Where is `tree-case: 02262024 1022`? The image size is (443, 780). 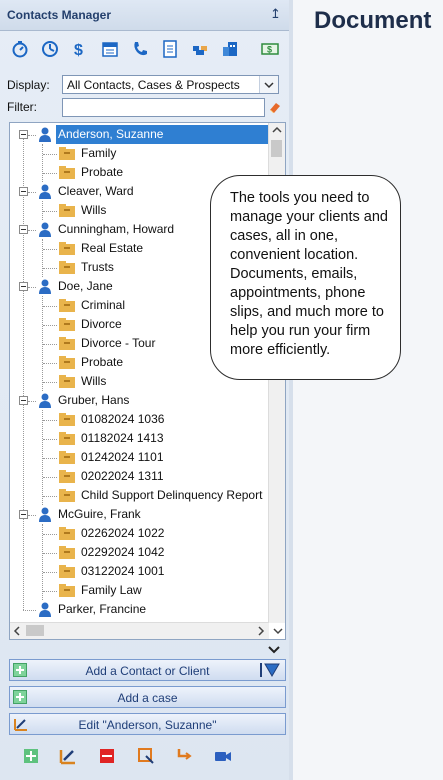
tree-case: 02262024 1022 is located at coordinates (140, 533).